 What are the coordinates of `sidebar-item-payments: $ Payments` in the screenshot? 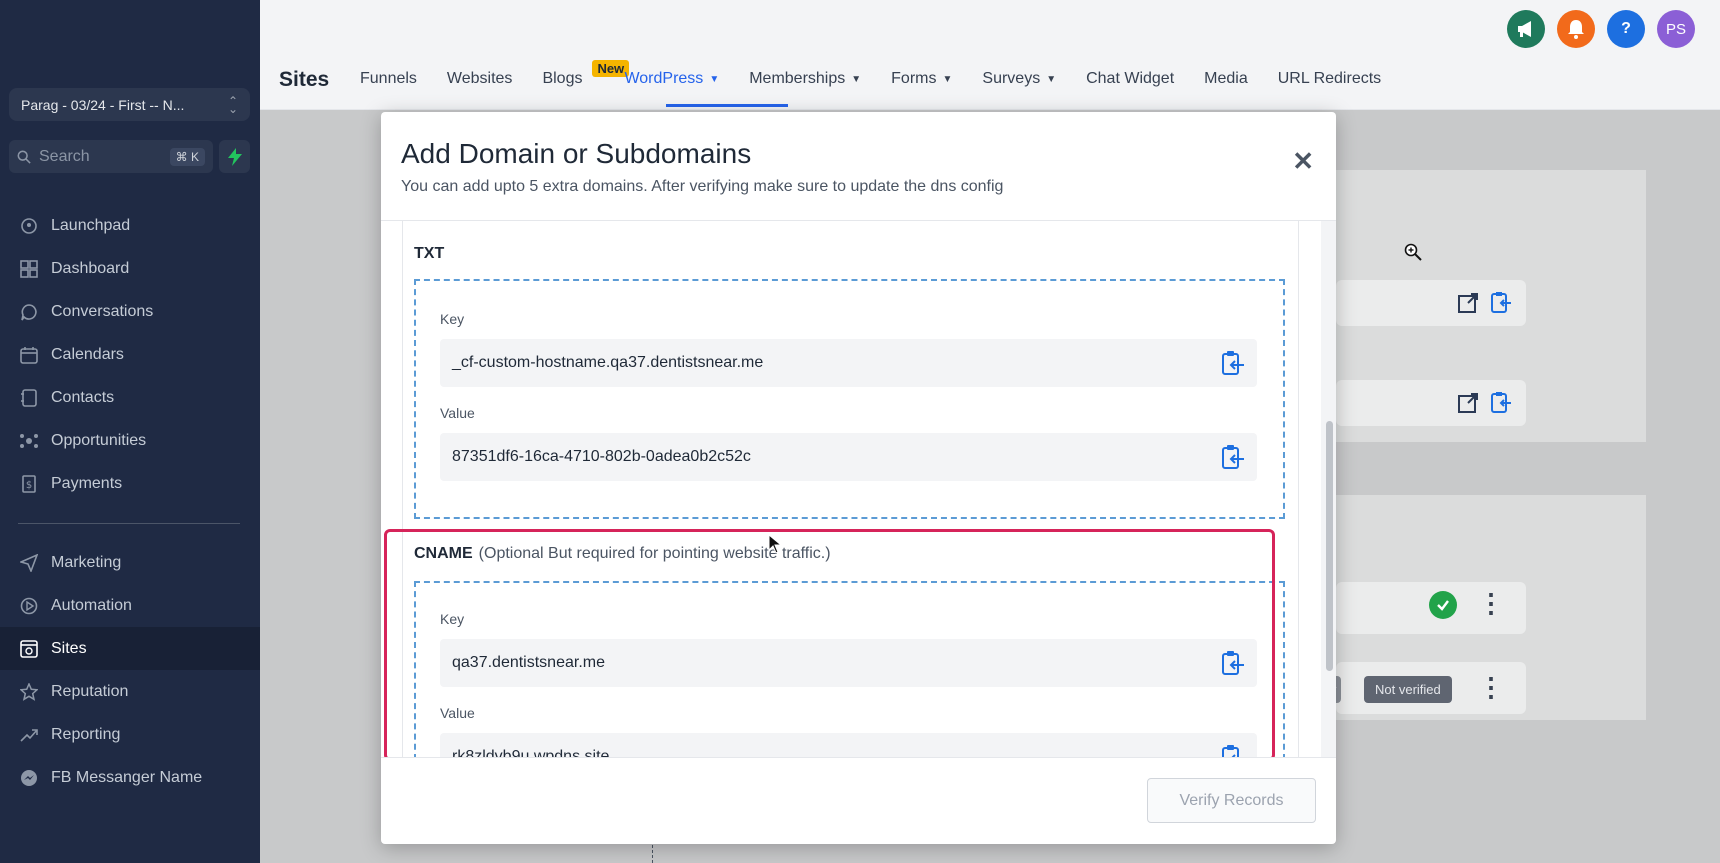 It's located at (130, 483).